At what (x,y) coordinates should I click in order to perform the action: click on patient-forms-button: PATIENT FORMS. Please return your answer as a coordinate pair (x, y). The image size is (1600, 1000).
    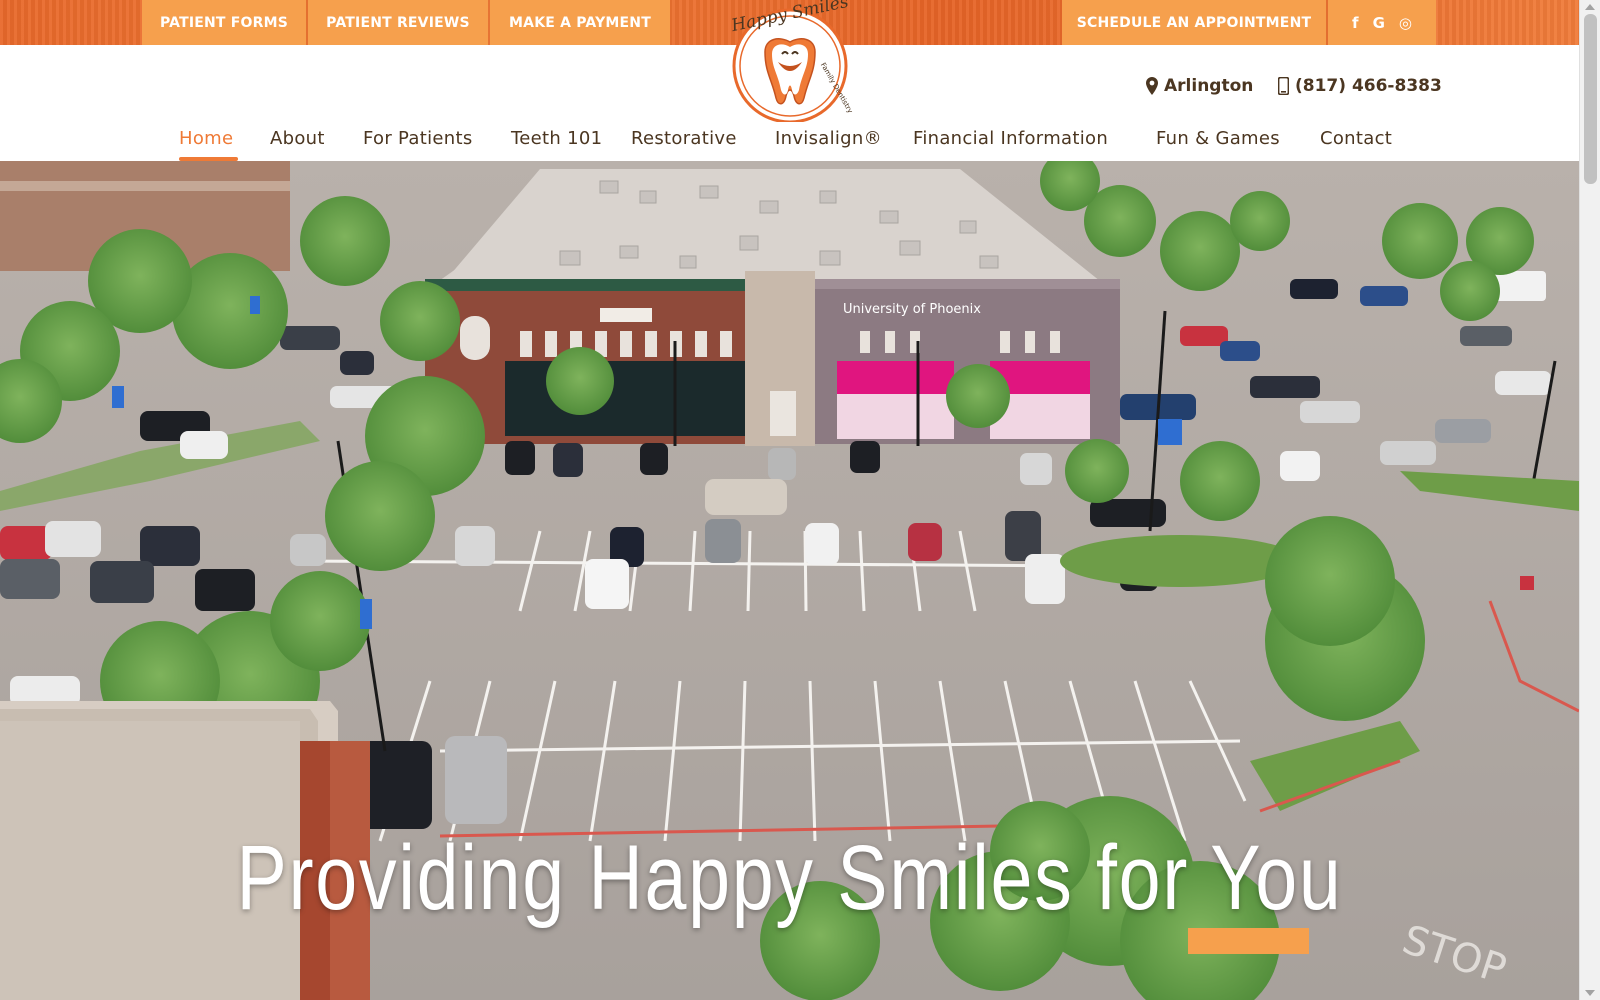
    Looking at the image, I should click on (224, 22).